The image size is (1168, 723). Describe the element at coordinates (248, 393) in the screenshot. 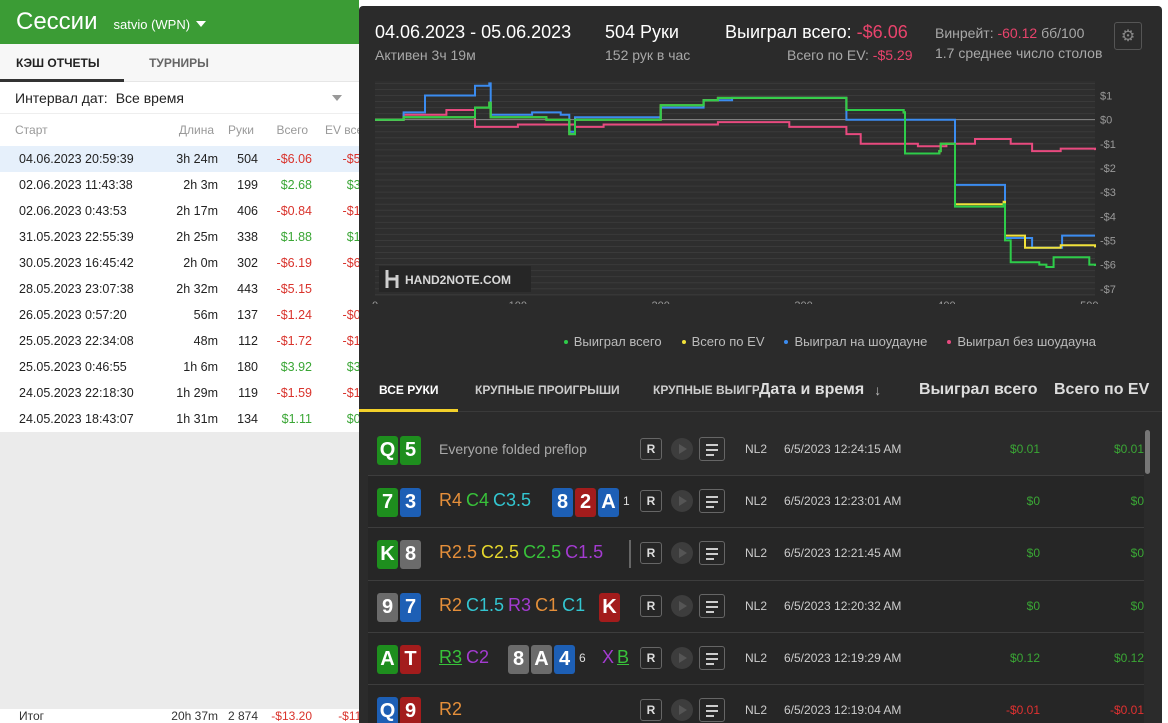

I see `cell-hands: 119` at that location.